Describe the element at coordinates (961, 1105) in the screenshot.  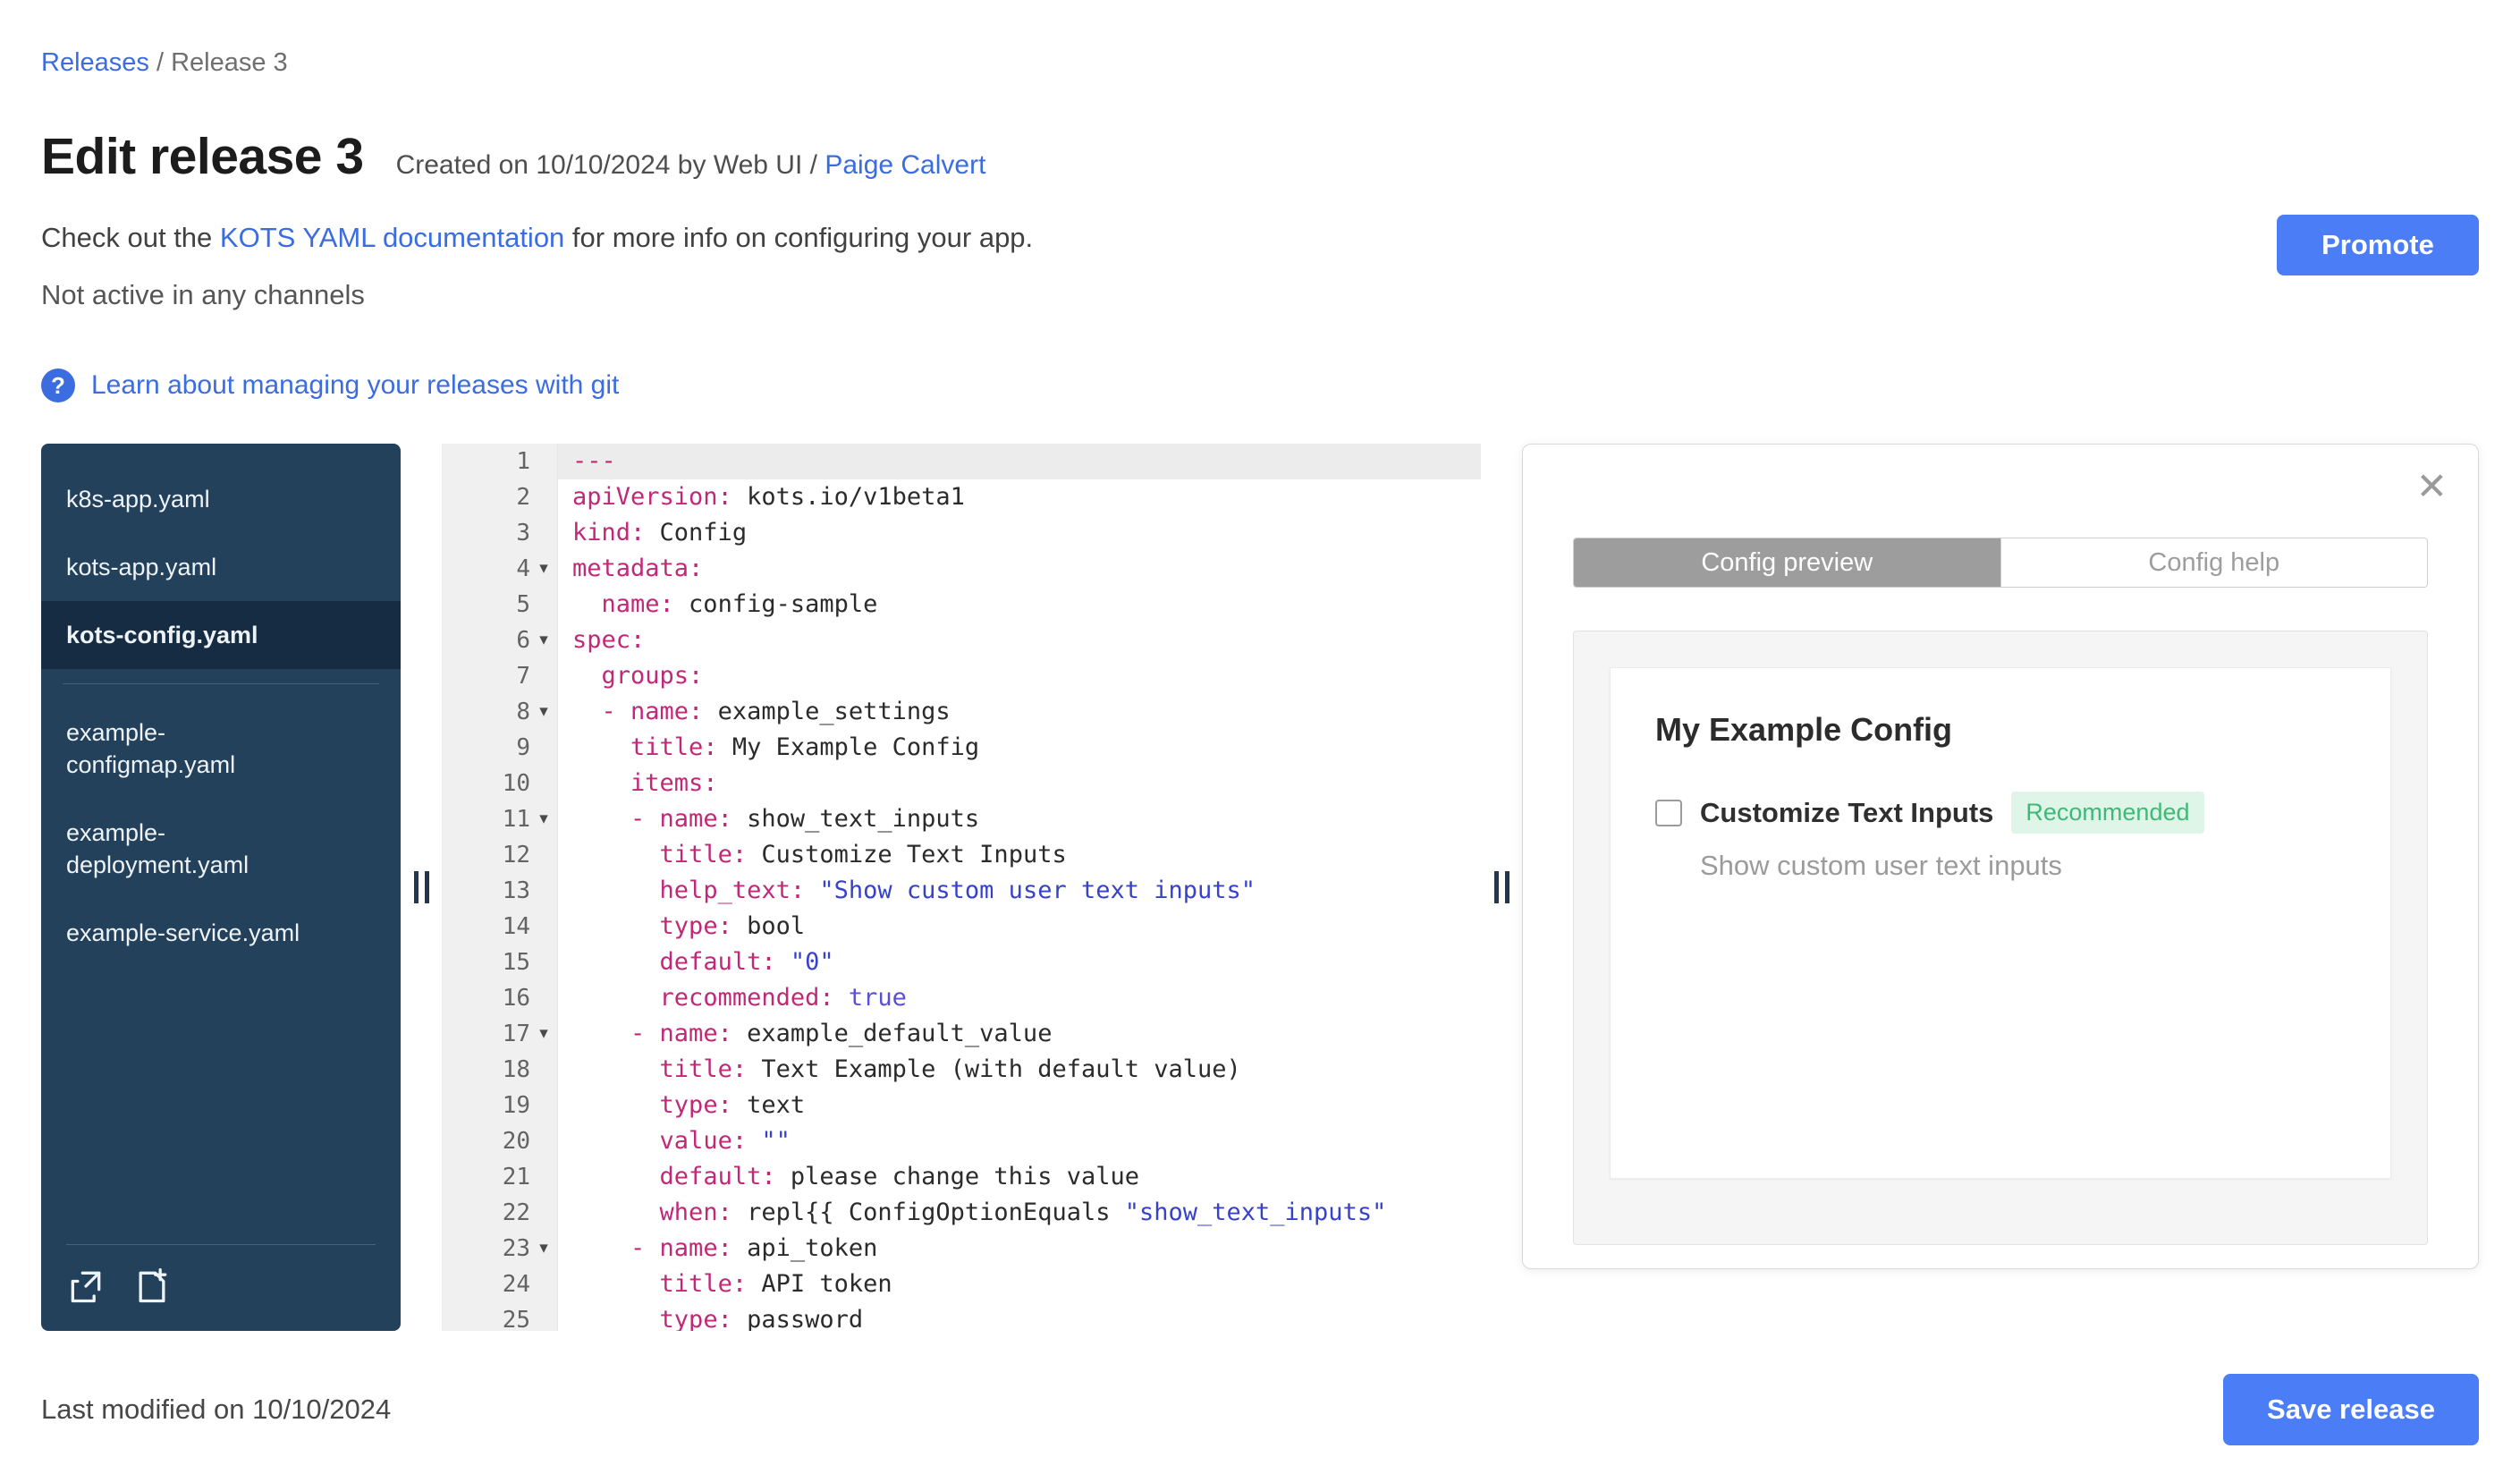
I see `code-line-19: 19 type: text` at that location.